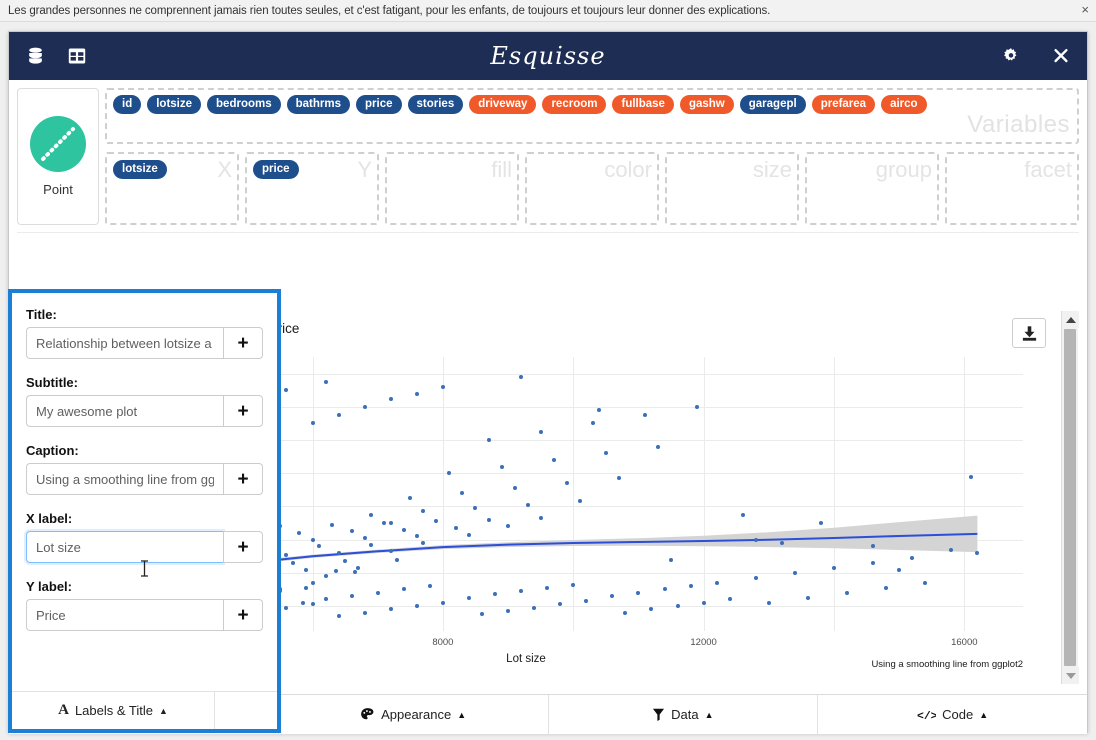  I want to click on aes-watermark-group: group, so click(903, 169).